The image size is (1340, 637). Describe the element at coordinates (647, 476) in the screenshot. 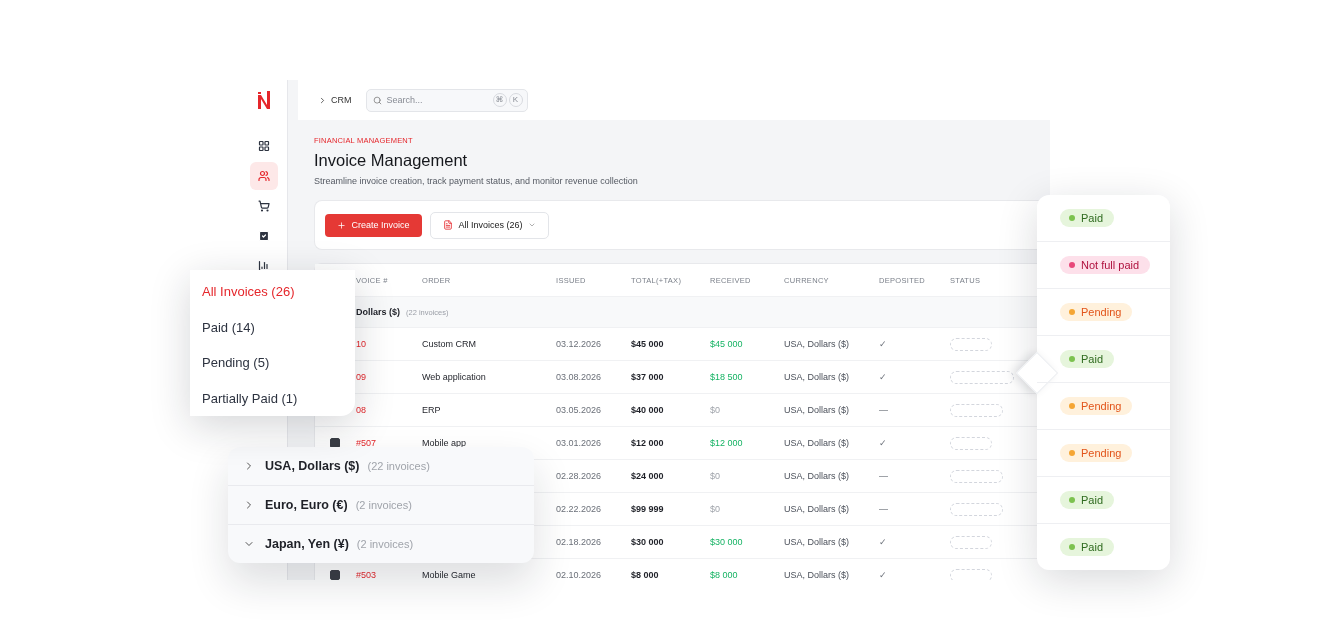

I see `table-cell: $24 000` at that location.